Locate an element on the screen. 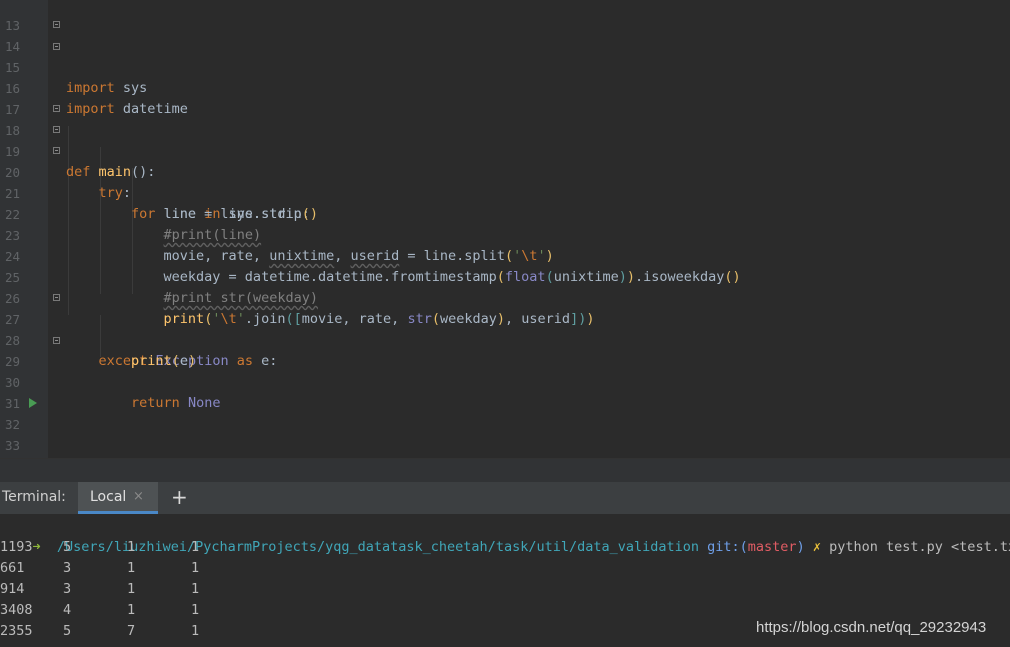  watermark-text: https://blog.csdn.net/qq_29232943 is located at coordinates (871, 627).